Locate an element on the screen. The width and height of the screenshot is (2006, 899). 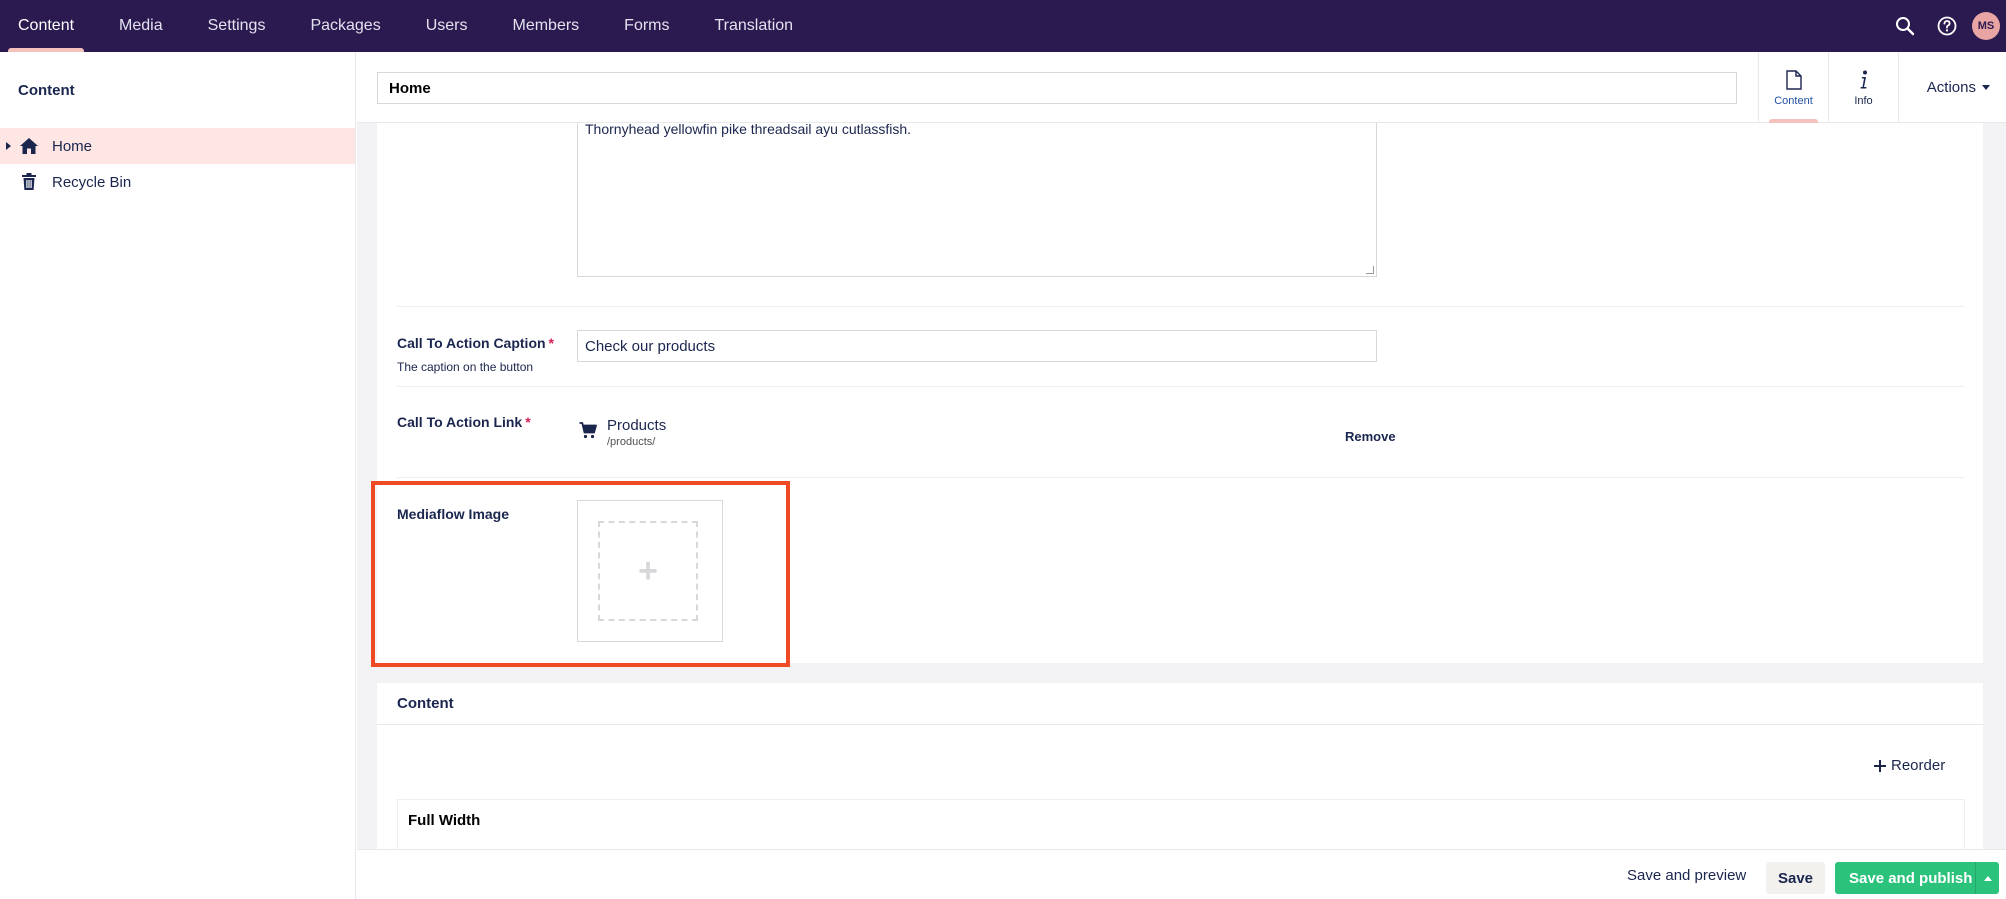
save-and-publish-label: Save and publish is located at coordinates (1911, 878).